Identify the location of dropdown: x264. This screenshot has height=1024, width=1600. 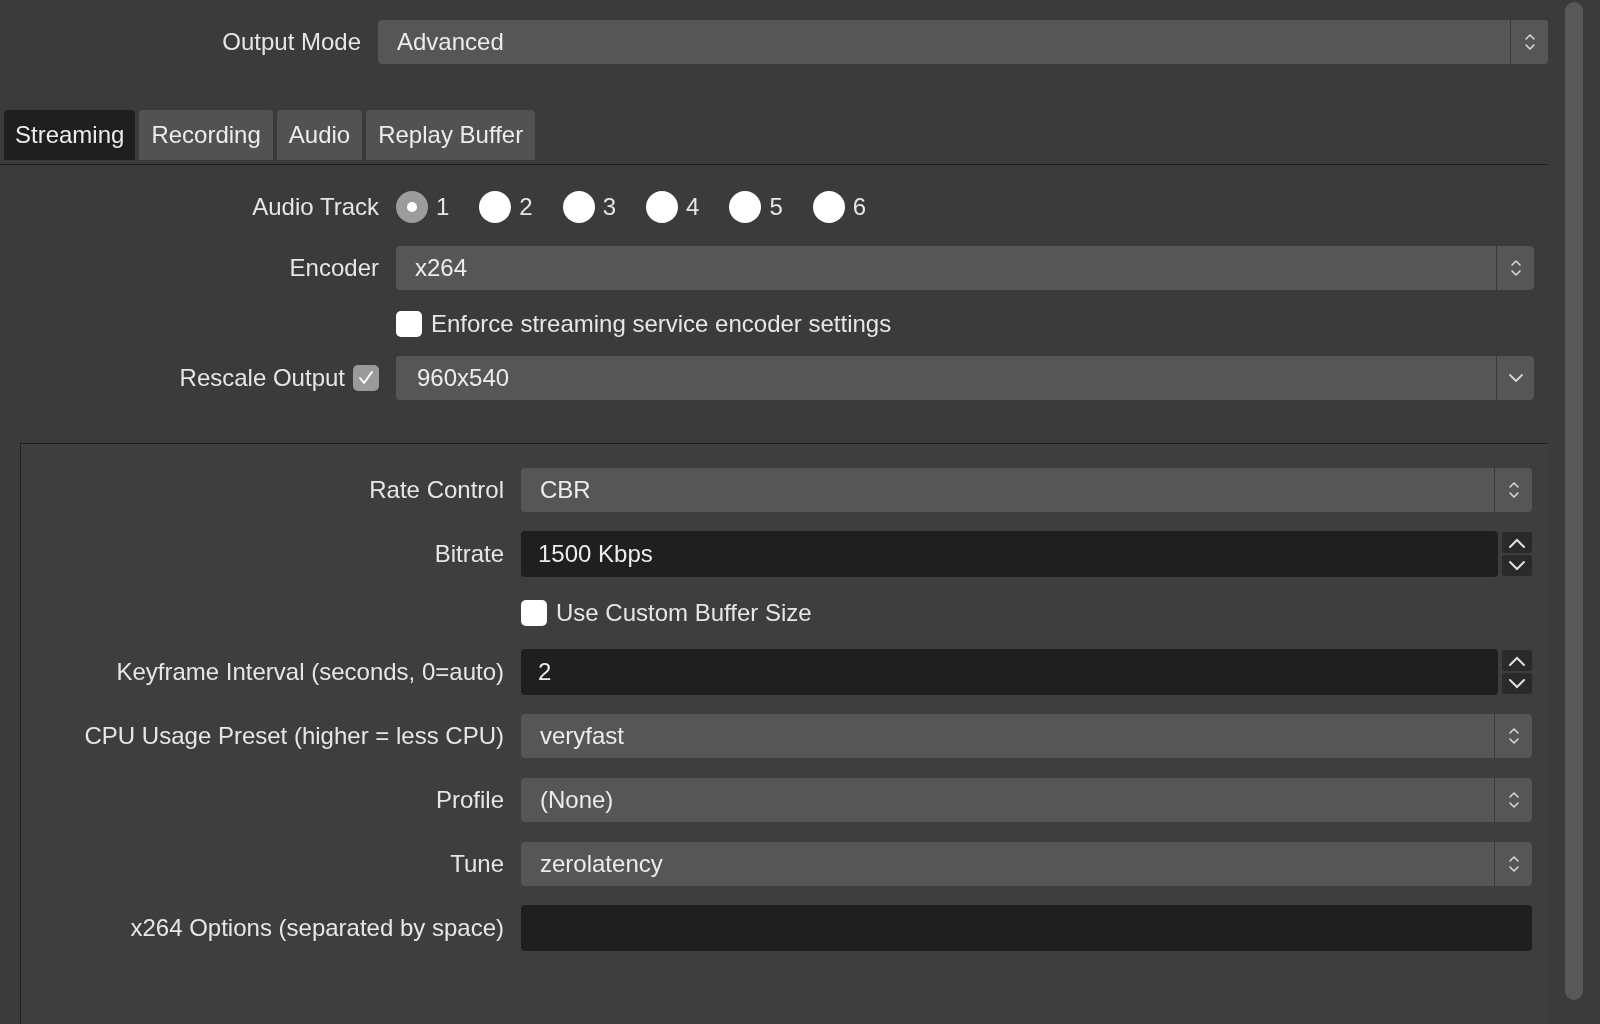
(965, 268).